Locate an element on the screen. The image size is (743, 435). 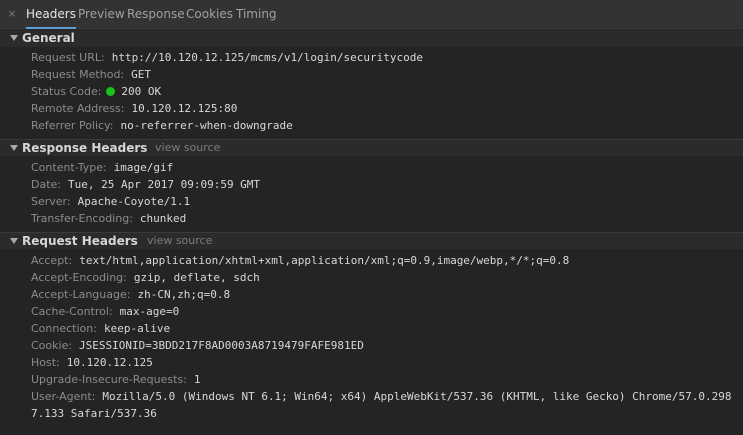
request-row-accept-language: Accept-Language: zh-CN,zh;q=0.8 is located at coordinates (130, 294).